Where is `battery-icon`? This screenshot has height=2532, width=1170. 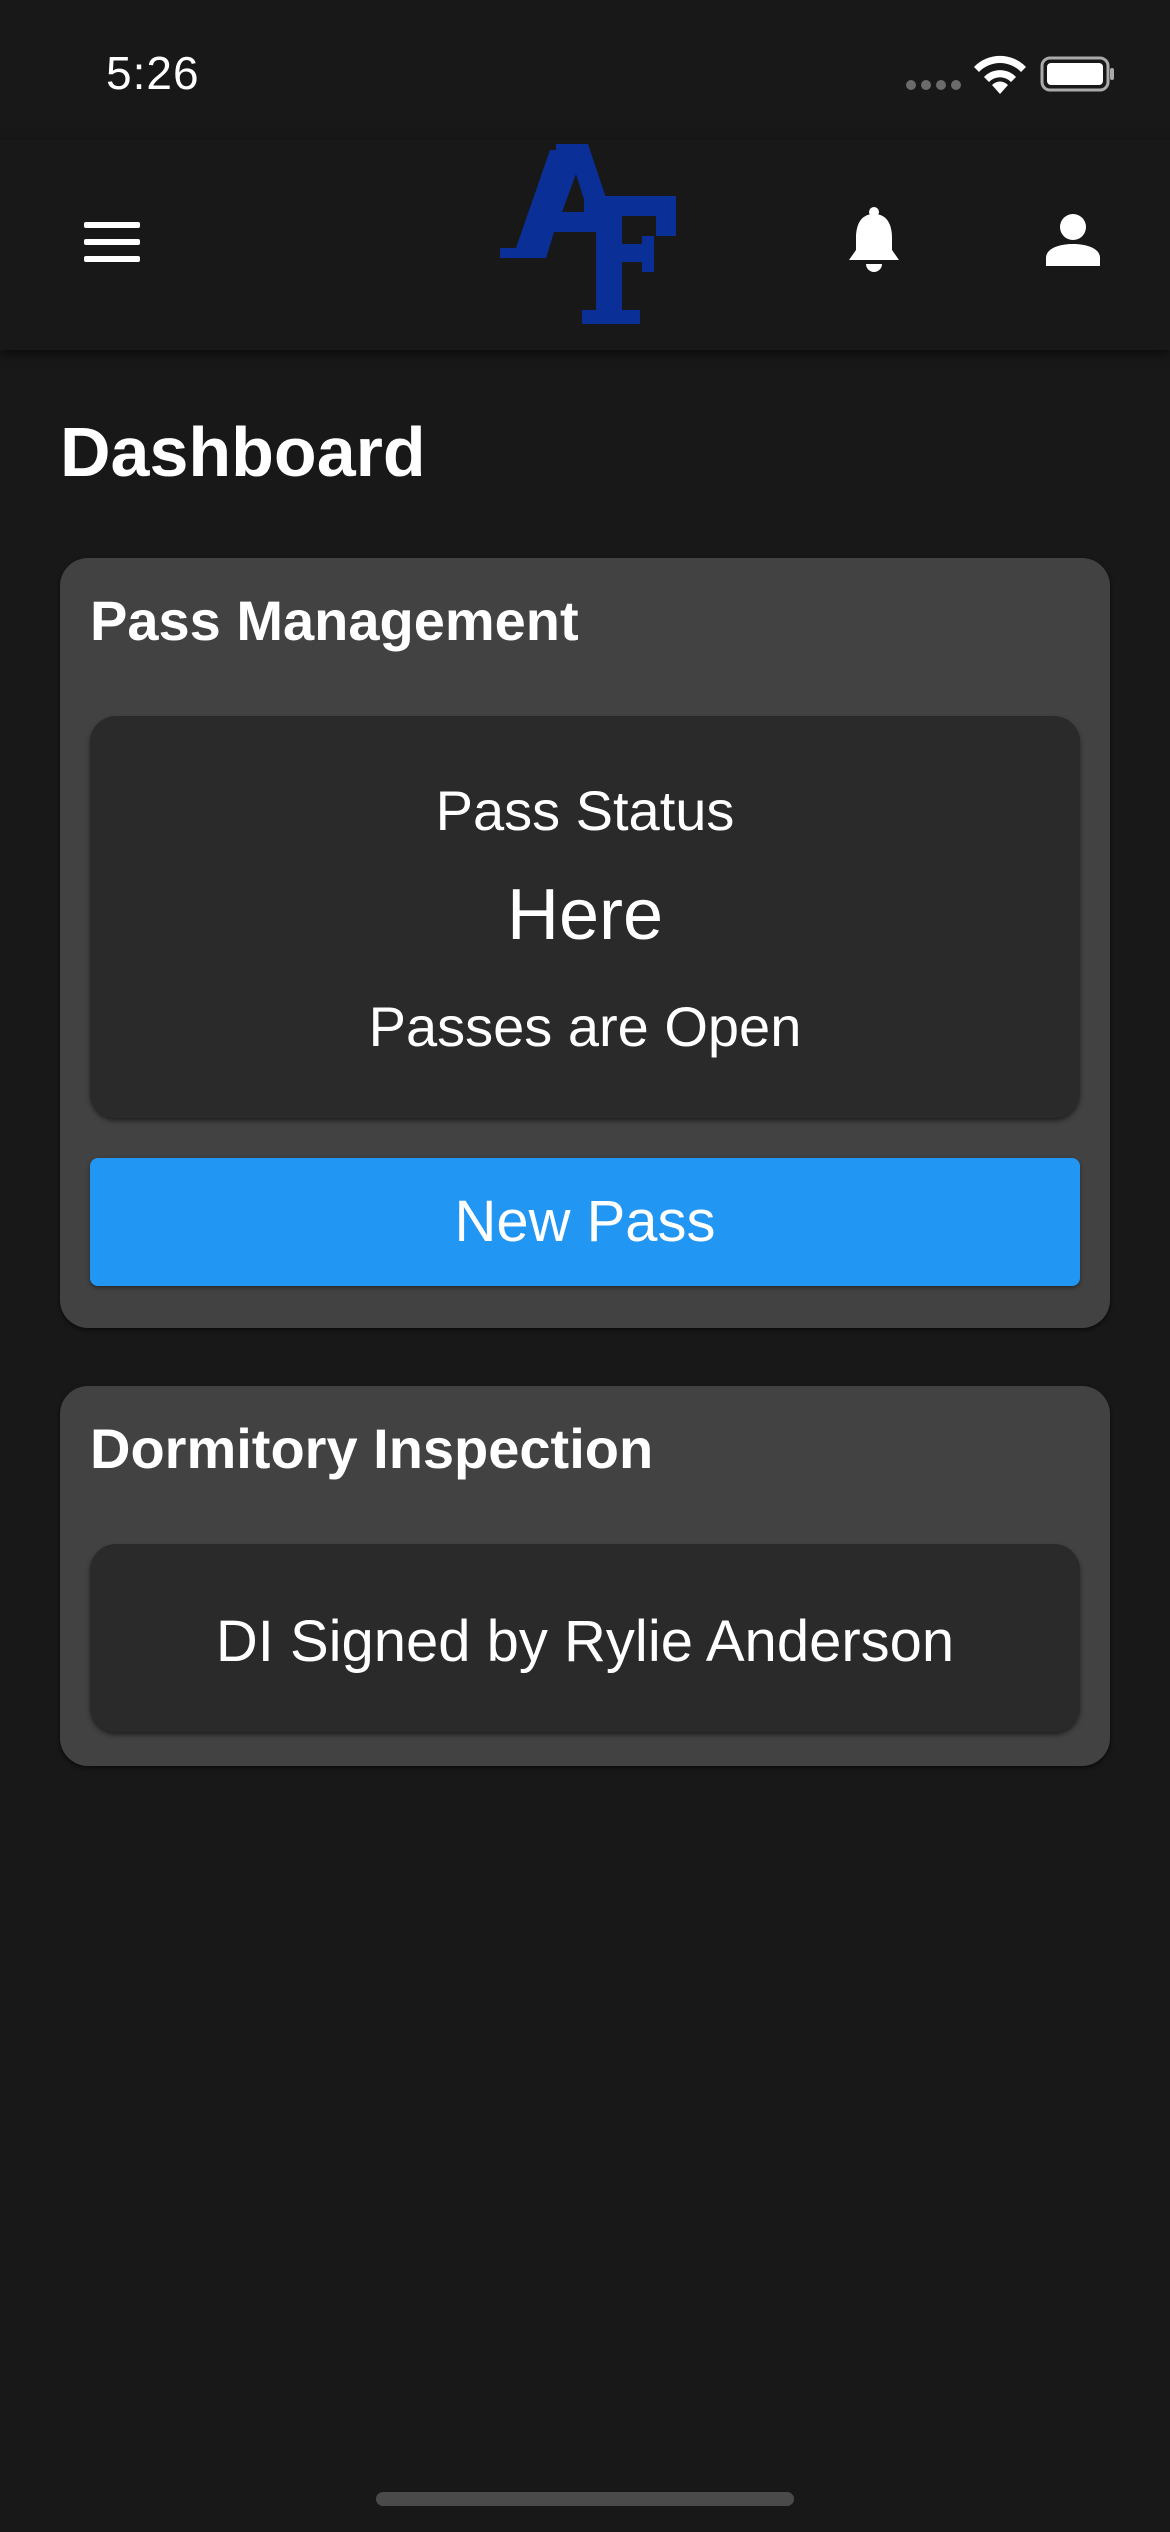 battery-icon is located at coordinates (1077, 74).